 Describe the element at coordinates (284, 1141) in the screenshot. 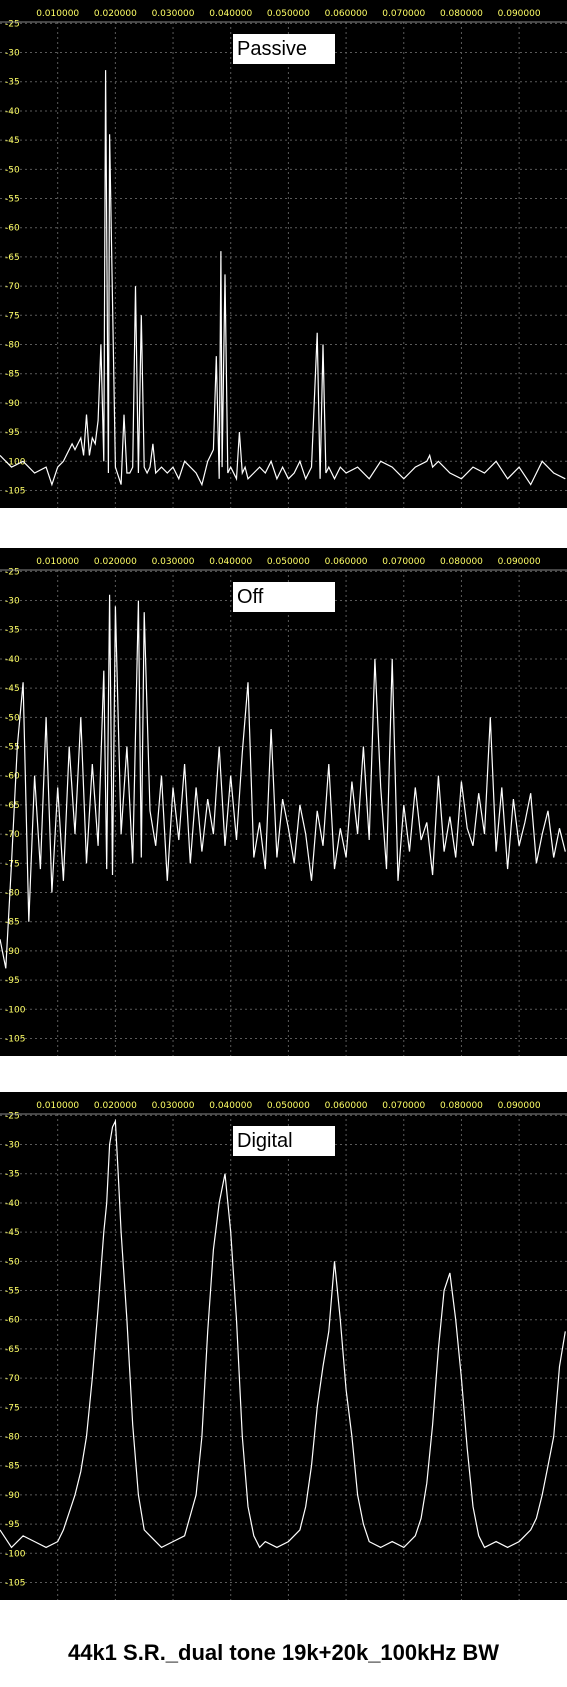

I see `panel-title: Digital` at that location.